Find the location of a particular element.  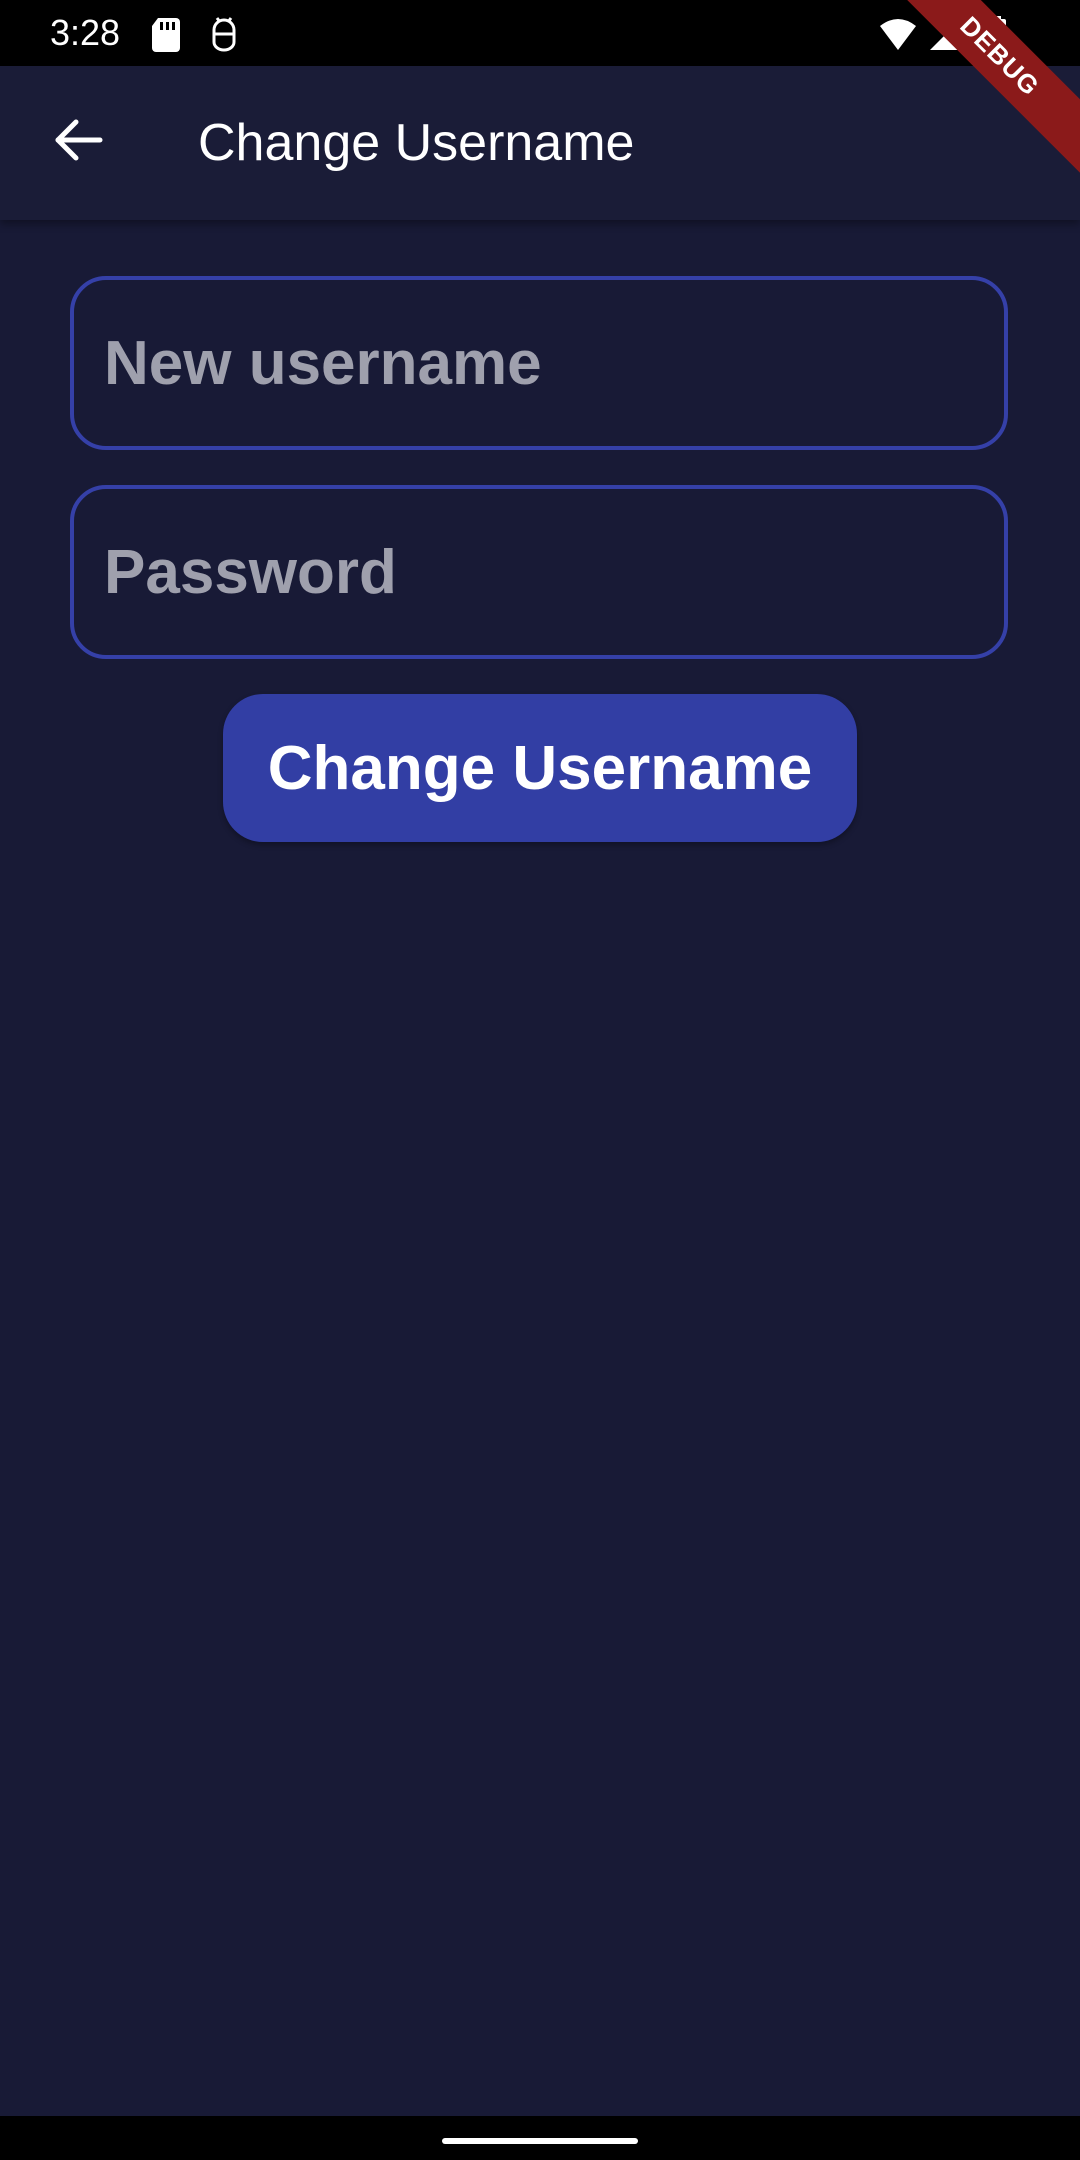

sd-card-icon is located at coordinates (166, 34).